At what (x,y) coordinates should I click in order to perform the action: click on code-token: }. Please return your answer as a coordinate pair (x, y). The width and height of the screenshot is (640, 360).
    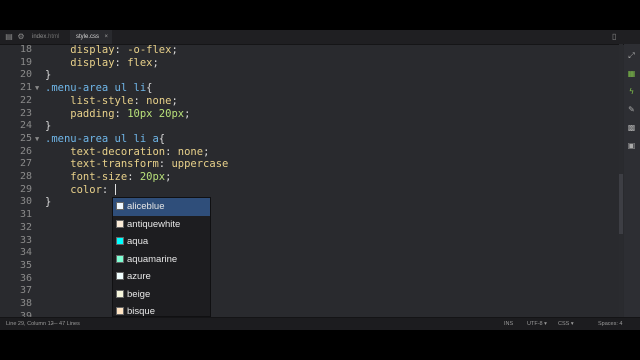
    Looking at the image, I should click on (48, 75).